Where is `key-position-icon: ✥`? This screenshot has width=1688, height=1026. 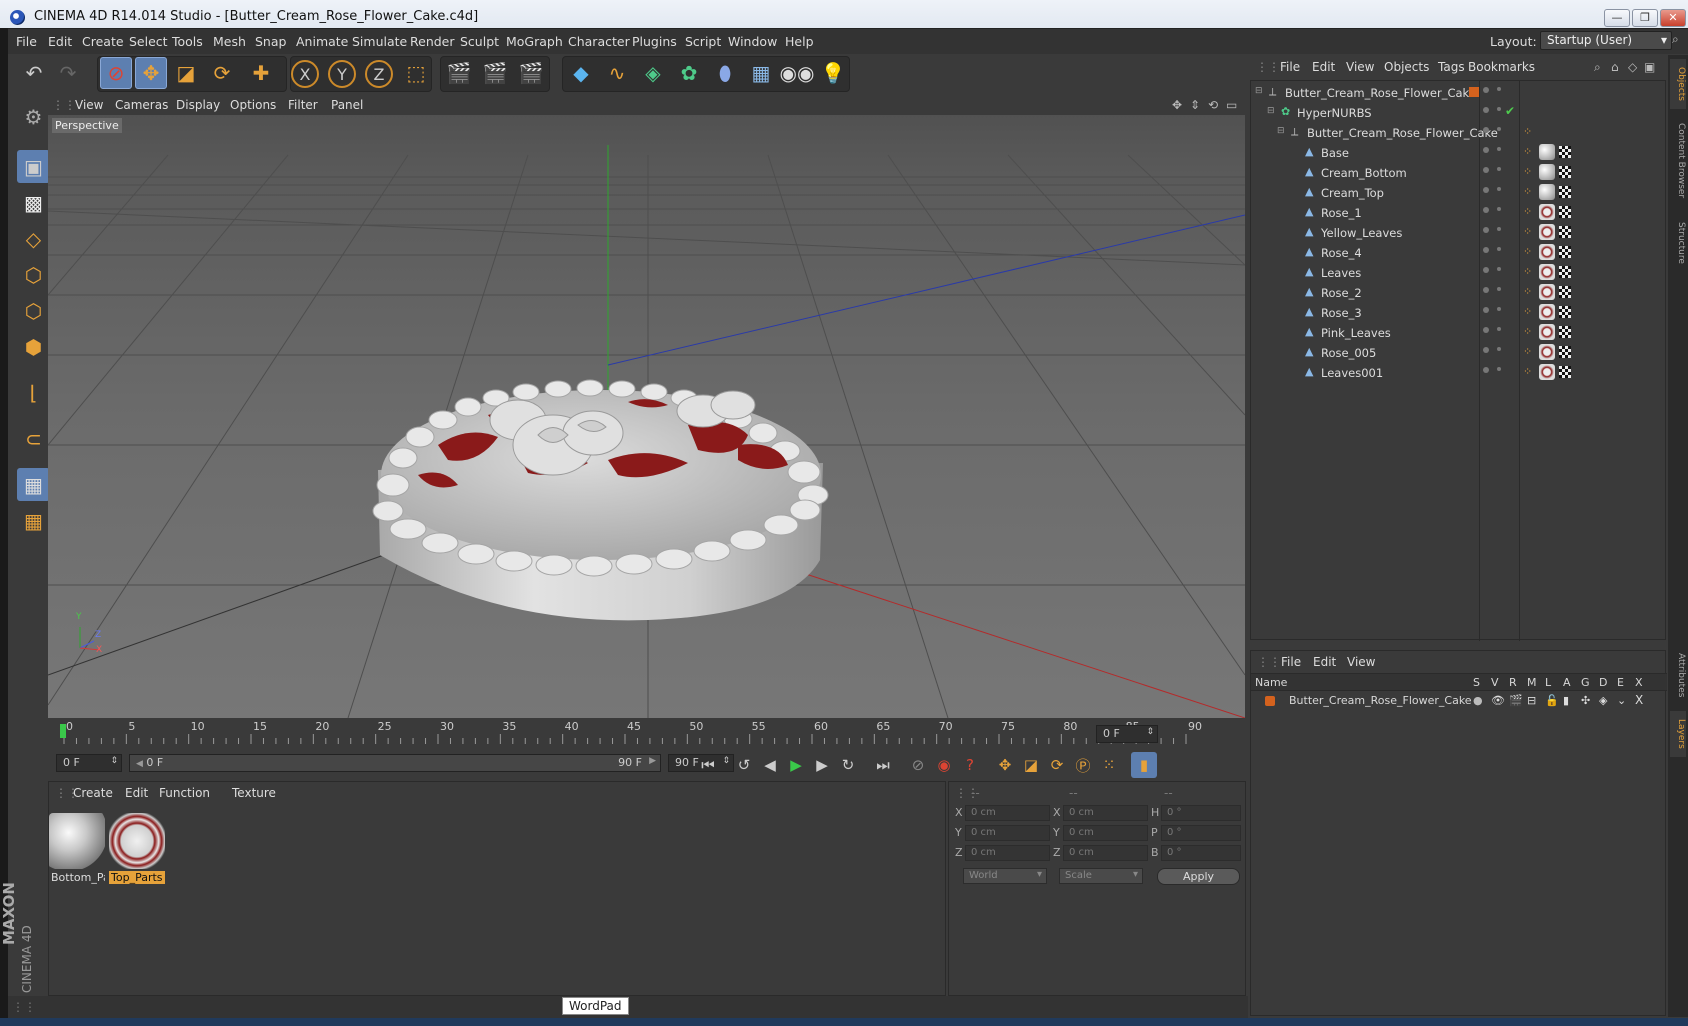 key-position-icon: ✥ is located at coordinates (1005, 765).